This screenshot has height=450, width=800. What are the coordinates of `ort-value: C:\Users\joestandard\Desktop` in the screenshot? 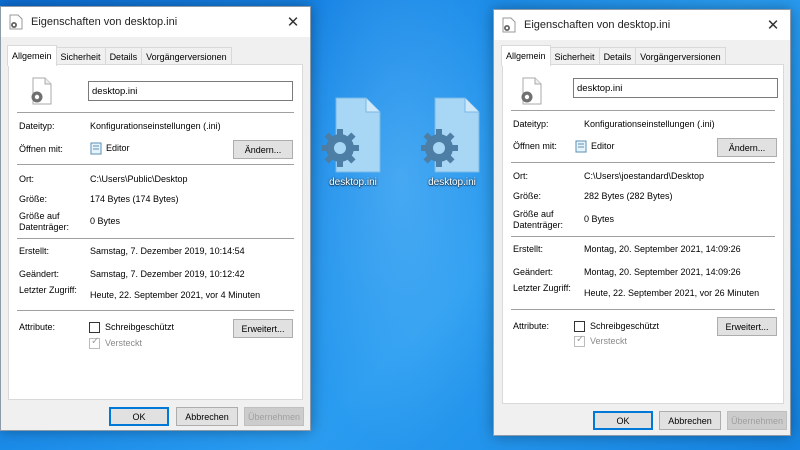 It's located at (644, 176).